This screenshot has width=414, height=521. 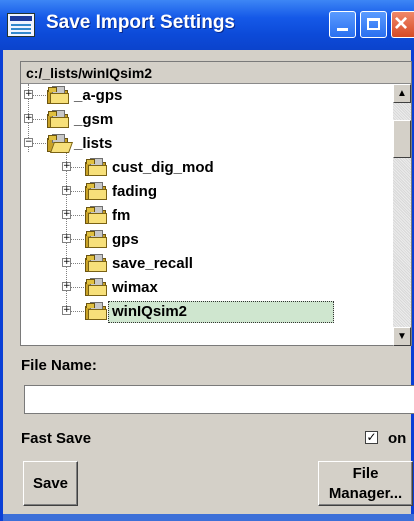 I want to click on collapse-icon: −, so click(x=28, y=142).